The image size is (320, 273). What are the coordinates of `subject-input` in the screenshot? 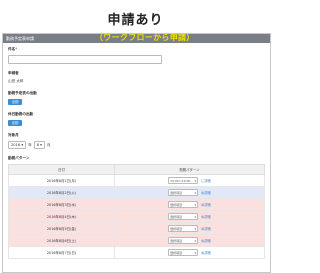 It's located at (85, 59).